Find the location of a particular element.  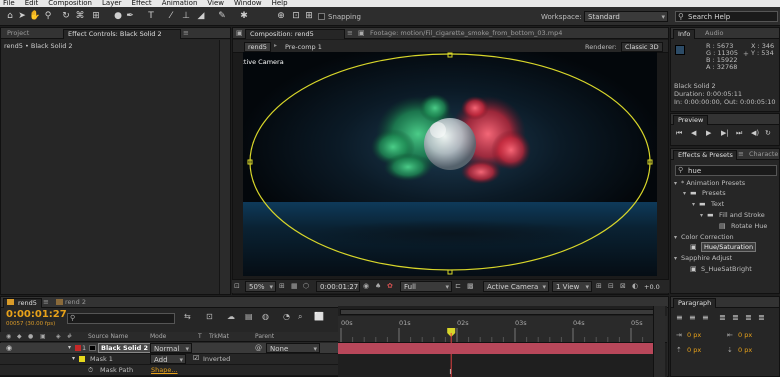

indent-right-value: 0 px is located at coordinates (745, 335).